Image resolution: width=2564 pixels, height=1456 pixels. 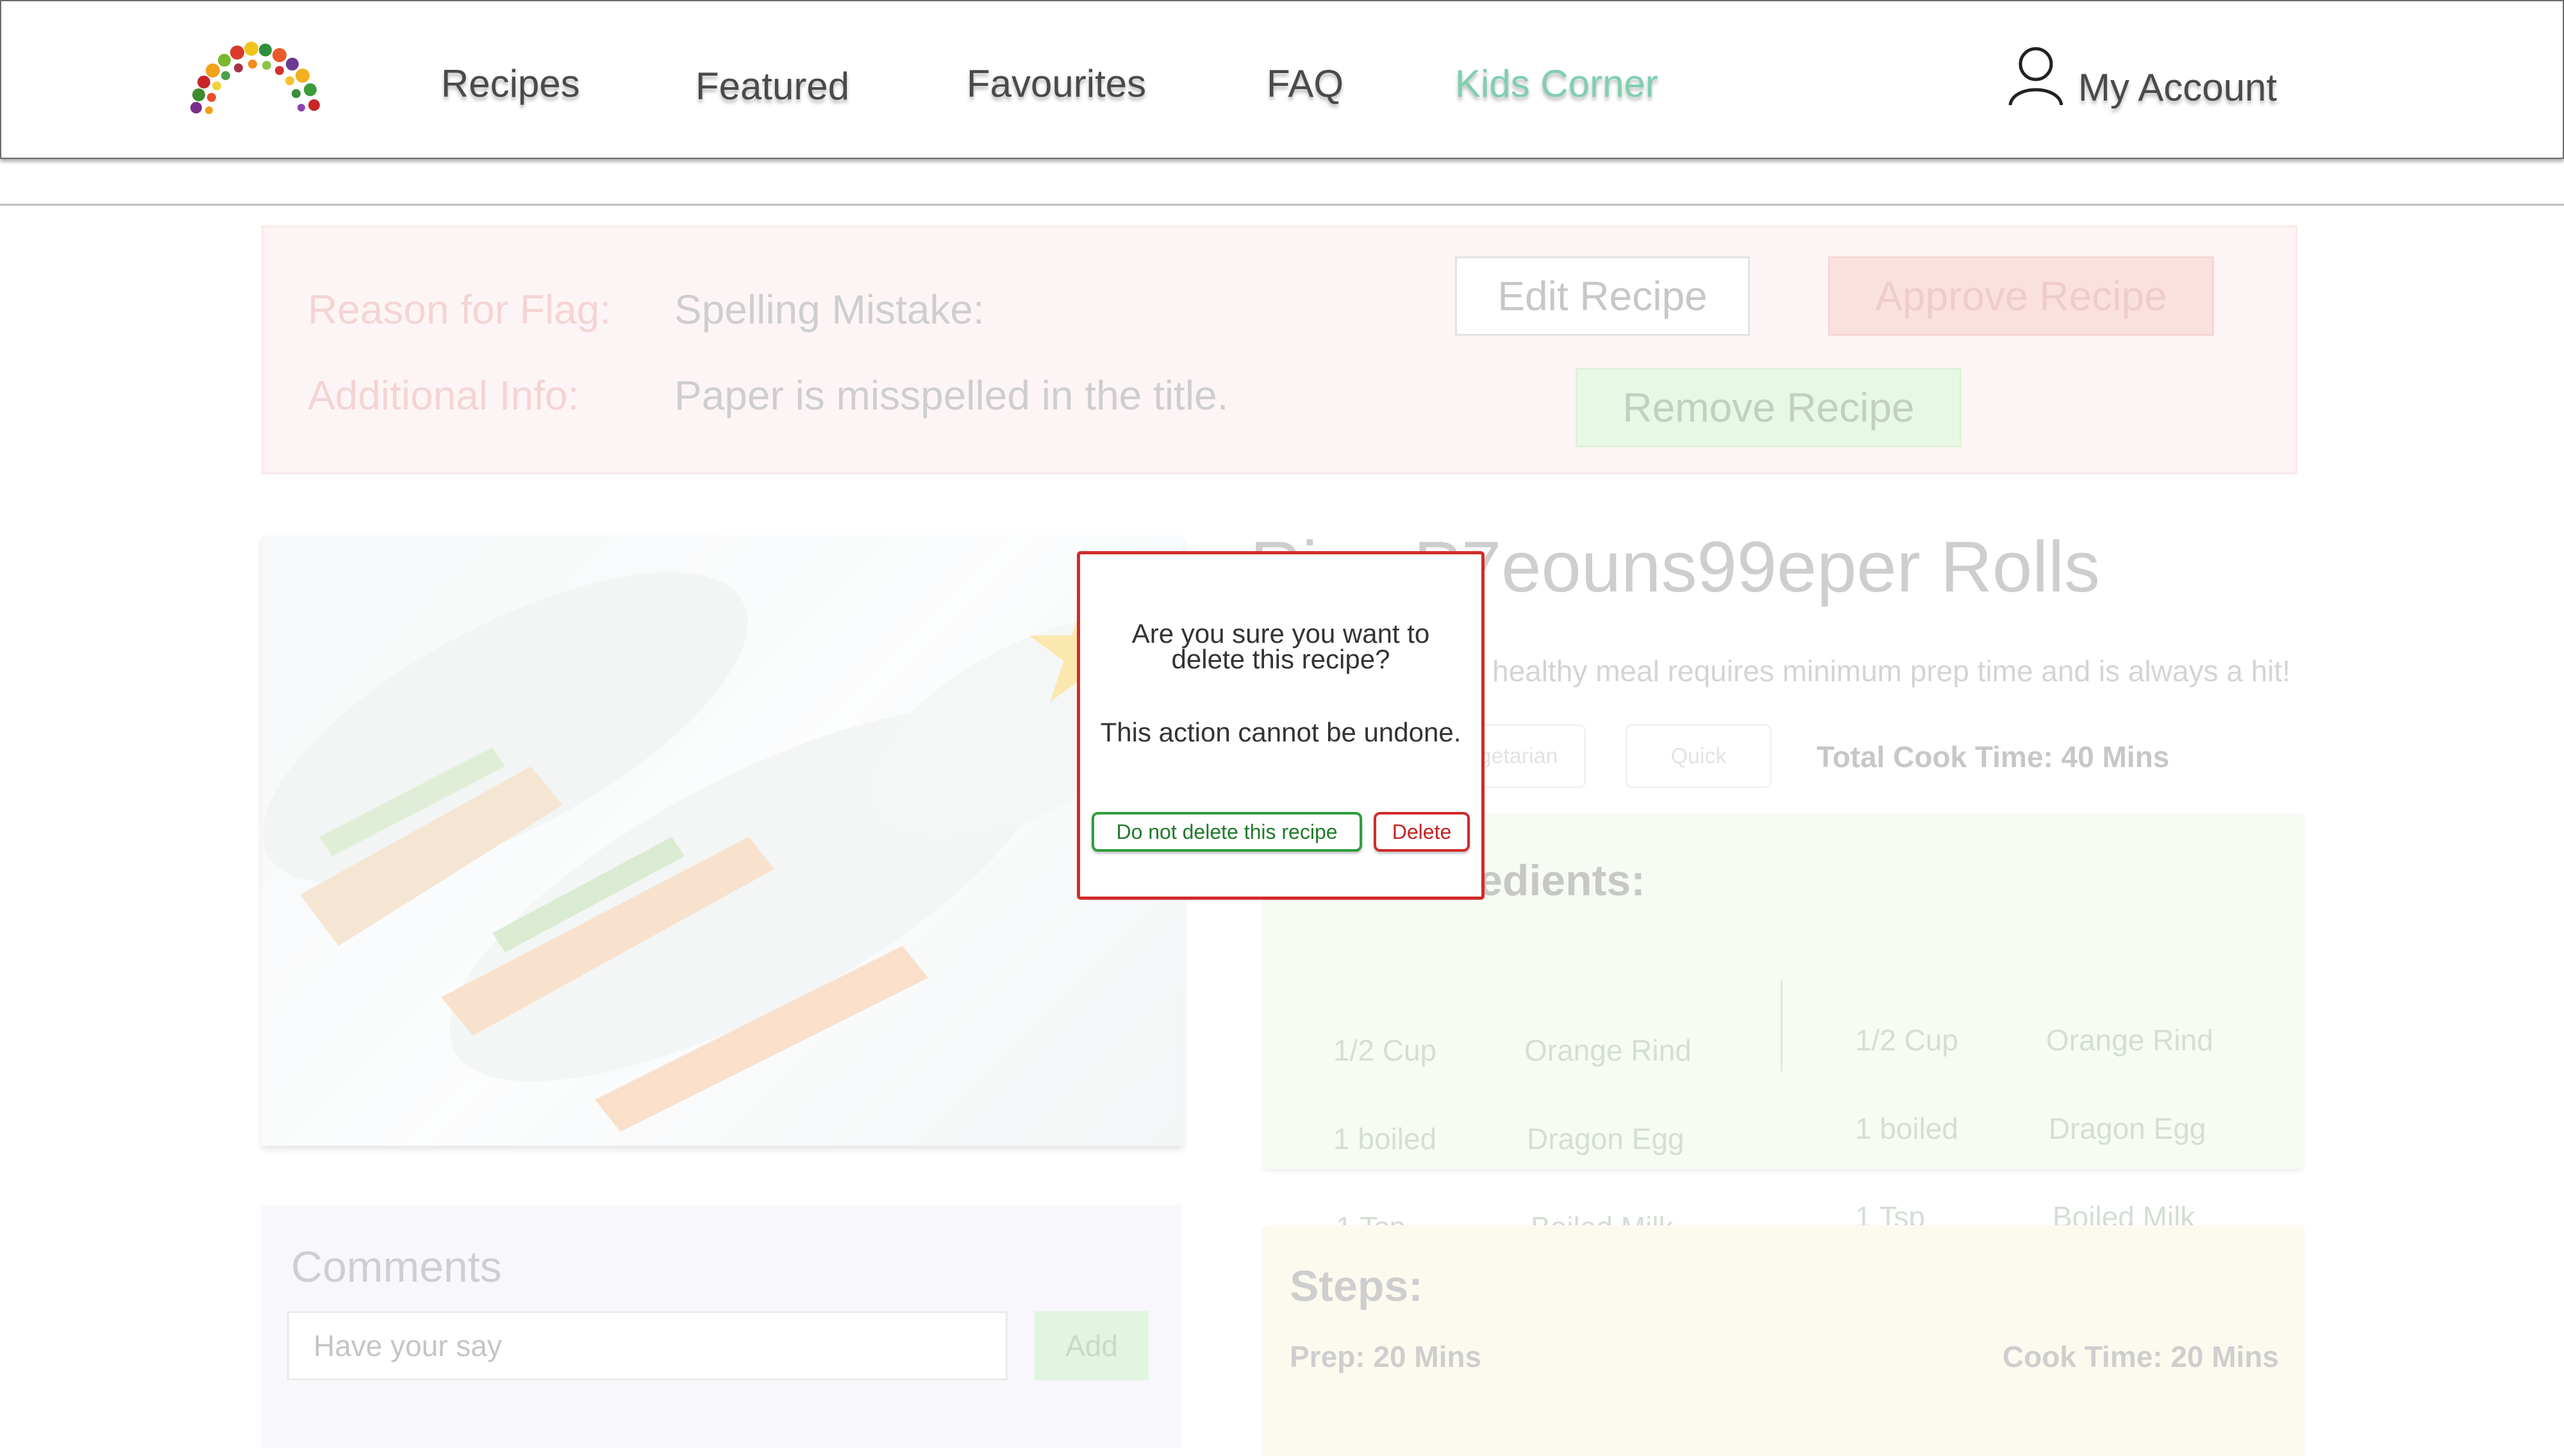 What do you see at coordinates (1561, 881) in the screenshot?
I see `ingredients-heading: edients:` at bounding box center [1561, 881].